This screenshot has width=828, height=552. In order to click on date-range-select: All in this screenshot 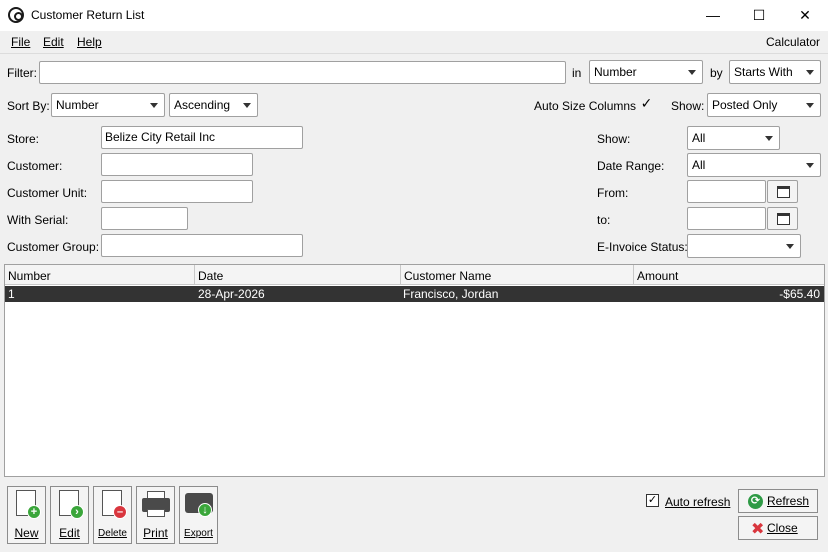, I will do `click(754, 165)`.